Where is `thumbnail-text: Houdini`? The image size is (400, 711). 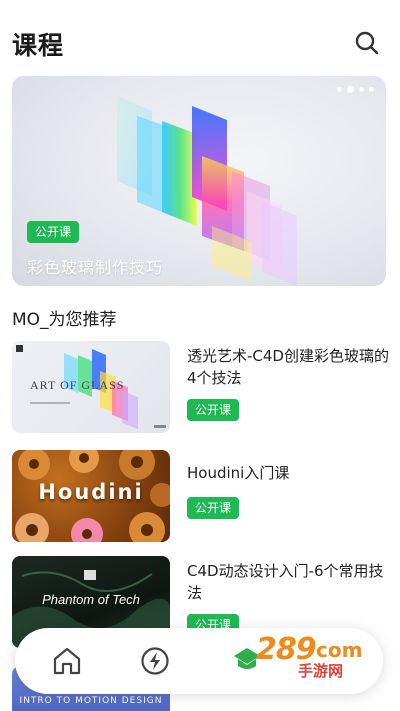
thumbnail-text: Houdini is located at coordinates (91, 492).